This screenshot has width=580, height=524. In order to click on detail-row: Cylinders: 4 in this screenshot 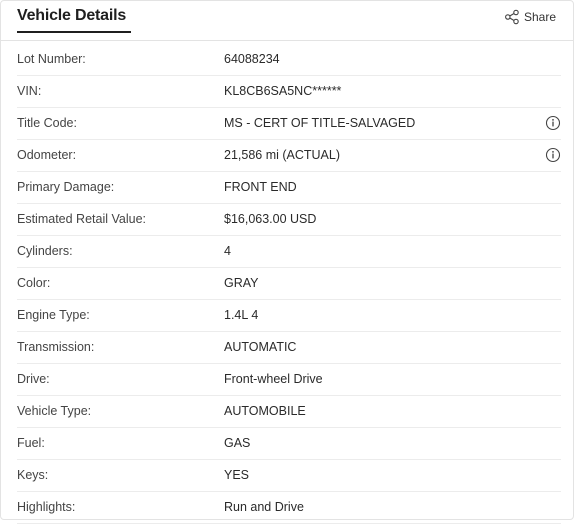, I will do `click(289, 252)`.